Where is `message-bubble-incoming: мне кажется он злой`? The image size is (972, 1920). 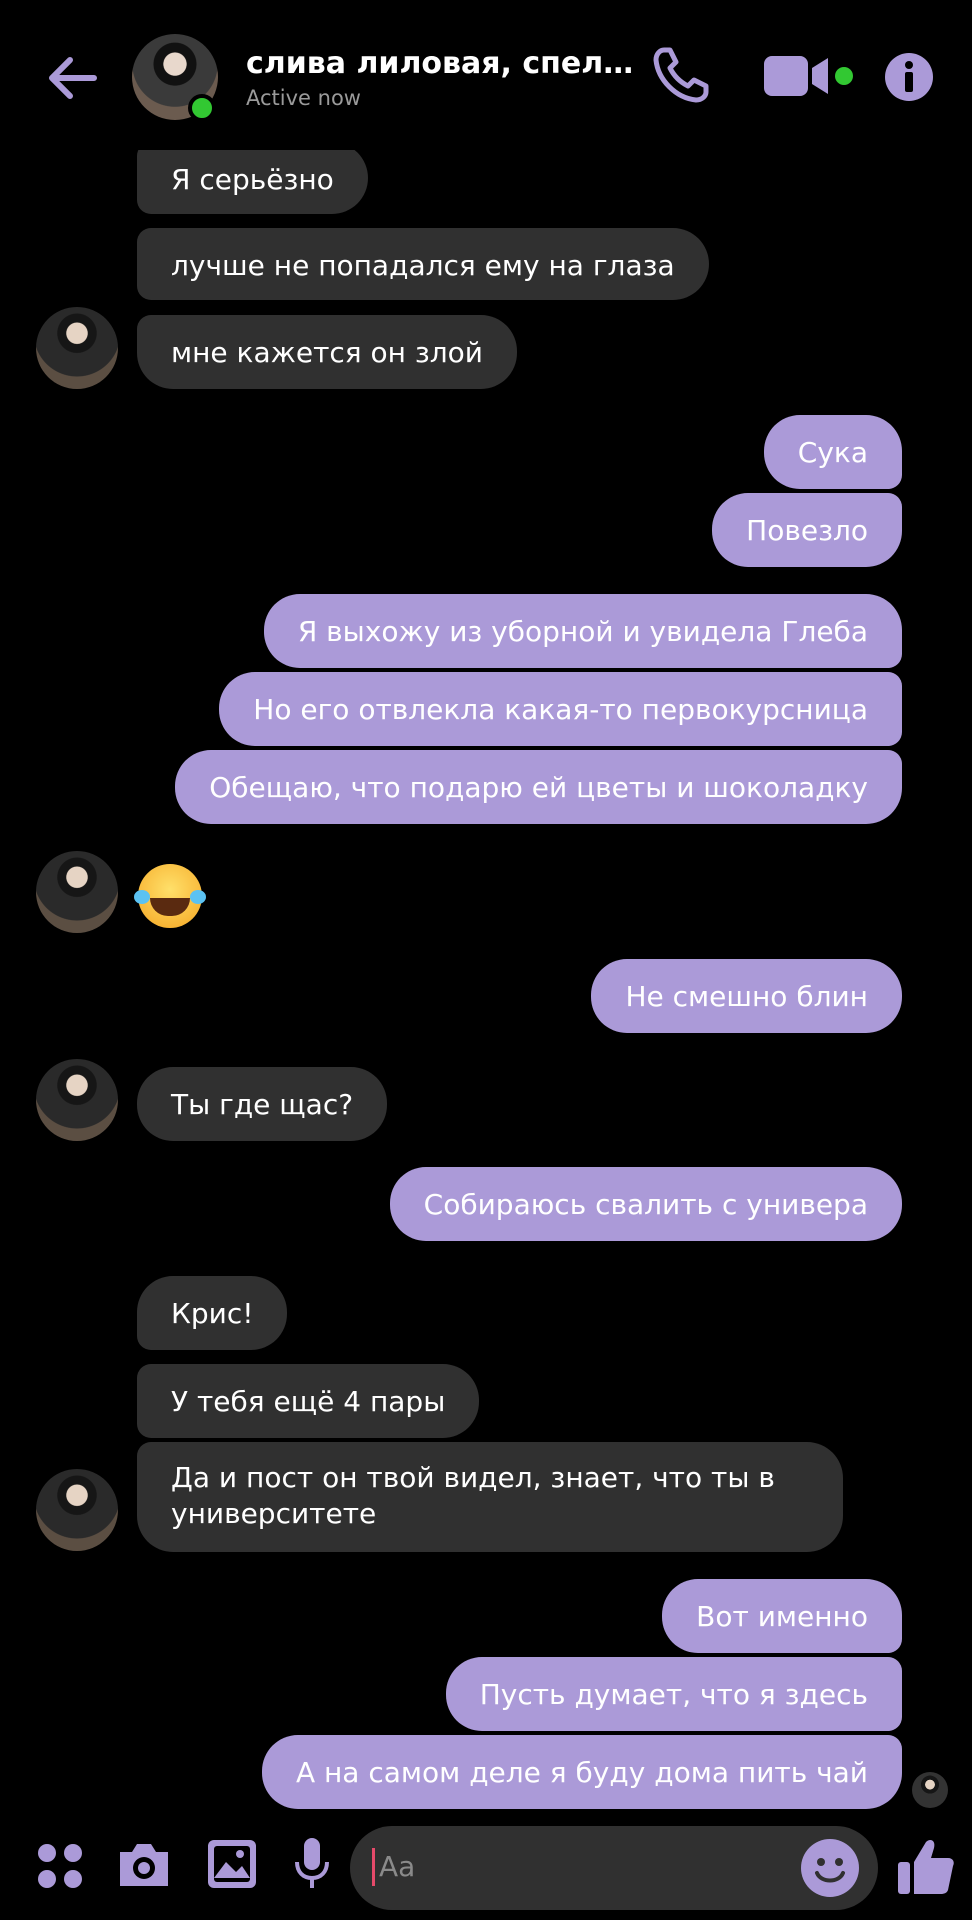 message-bubble-incoming: мне кажется он злой is located at coordinates (327, 352).